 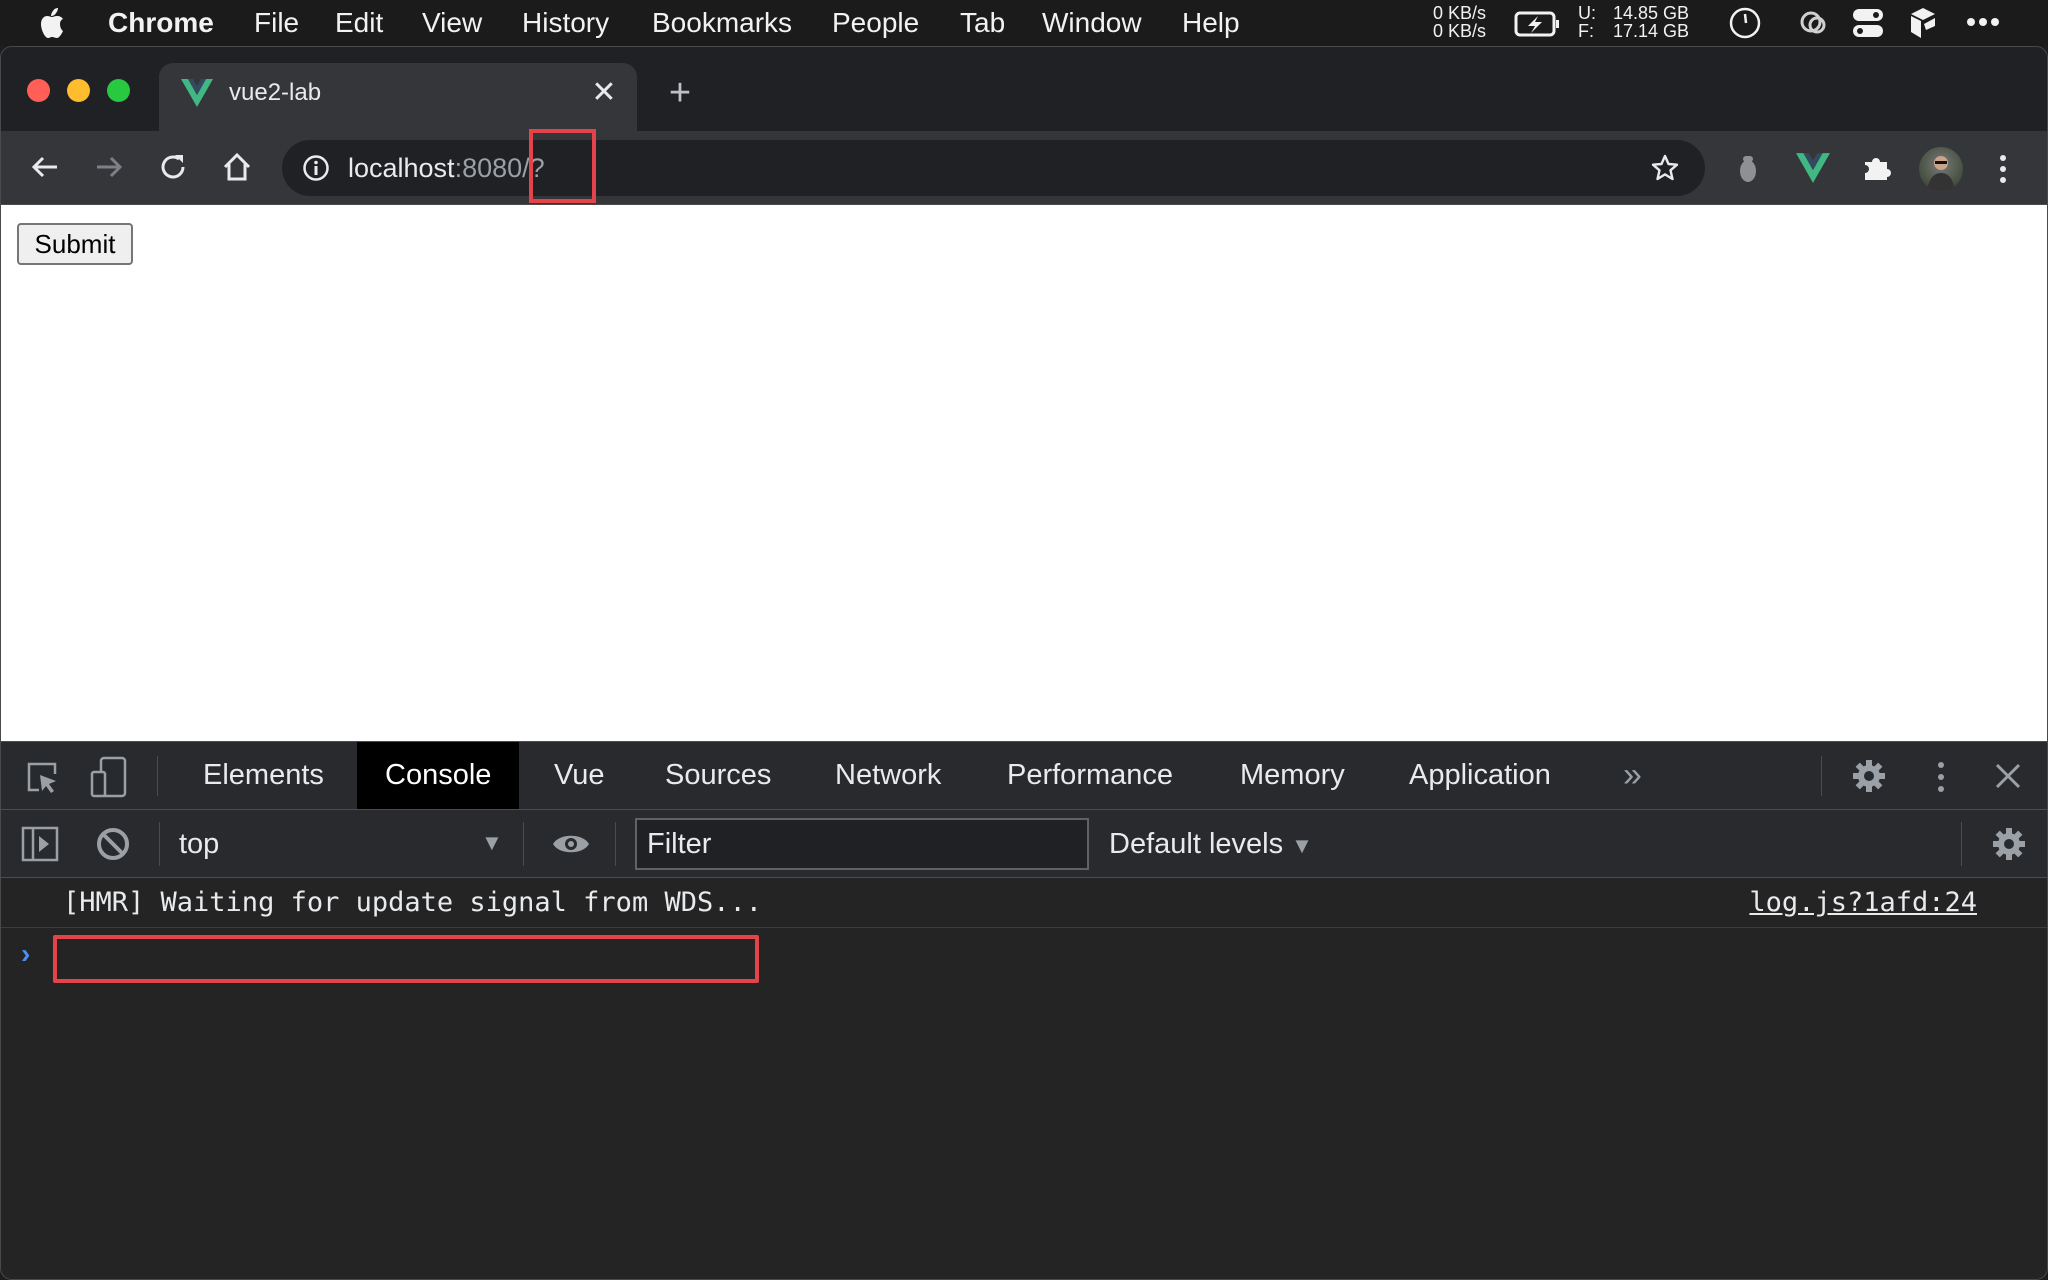 I want to click on prompt-chevron-icon: ›, so click(x=26, y=953).